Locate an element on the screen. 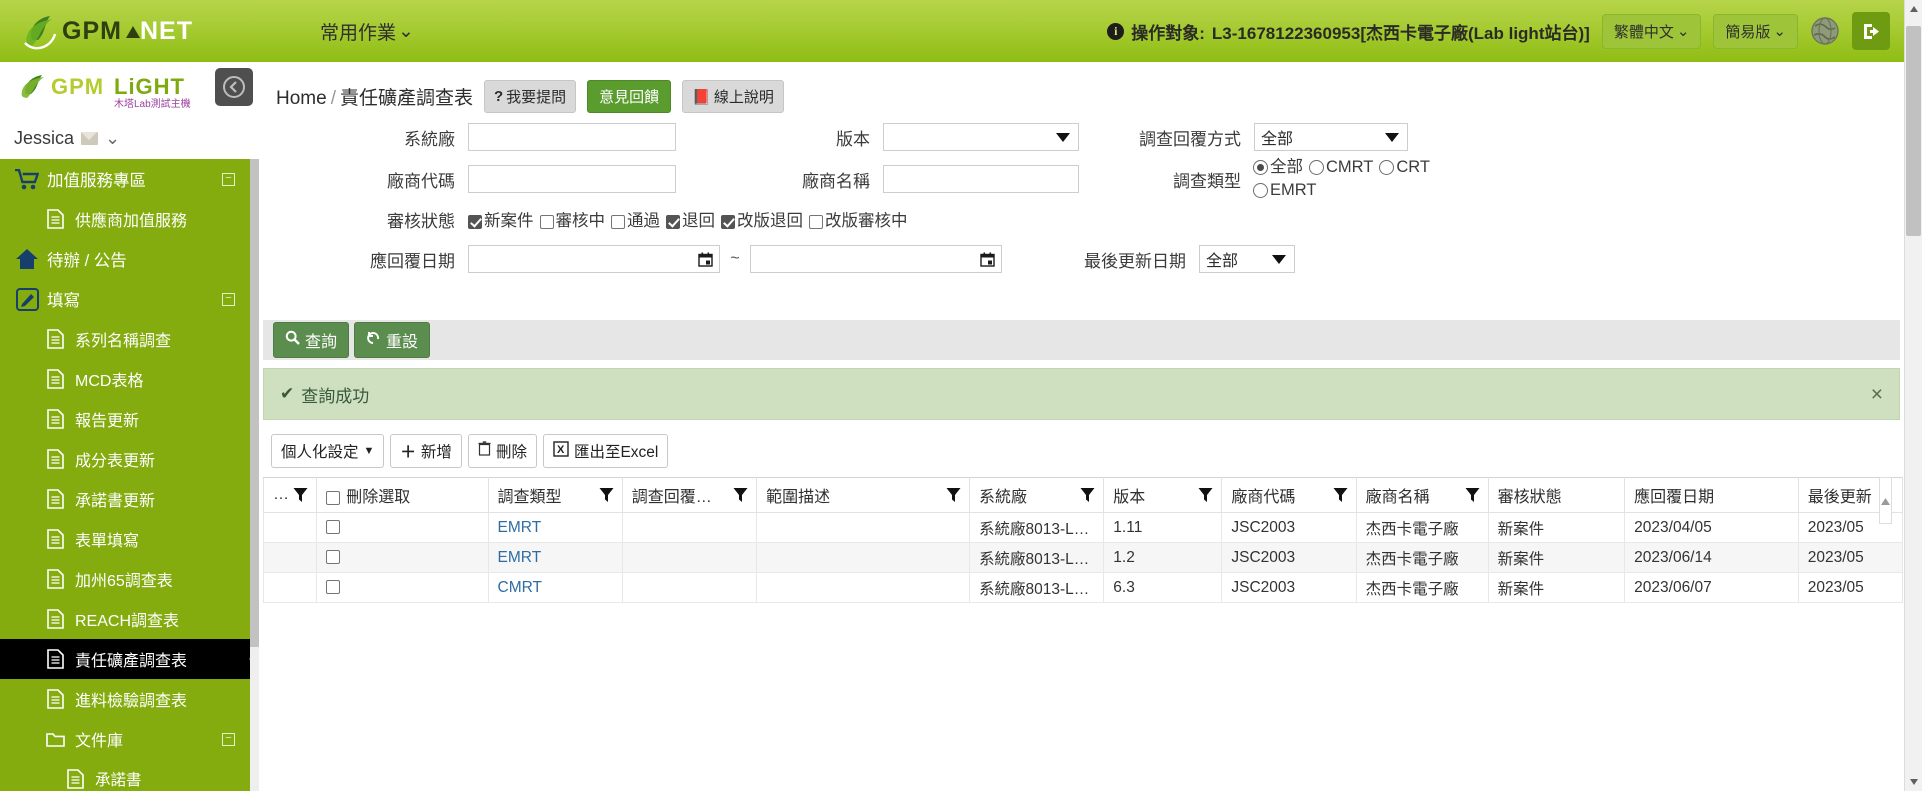  select-all-checkbox is located at coordinates (333, 497).